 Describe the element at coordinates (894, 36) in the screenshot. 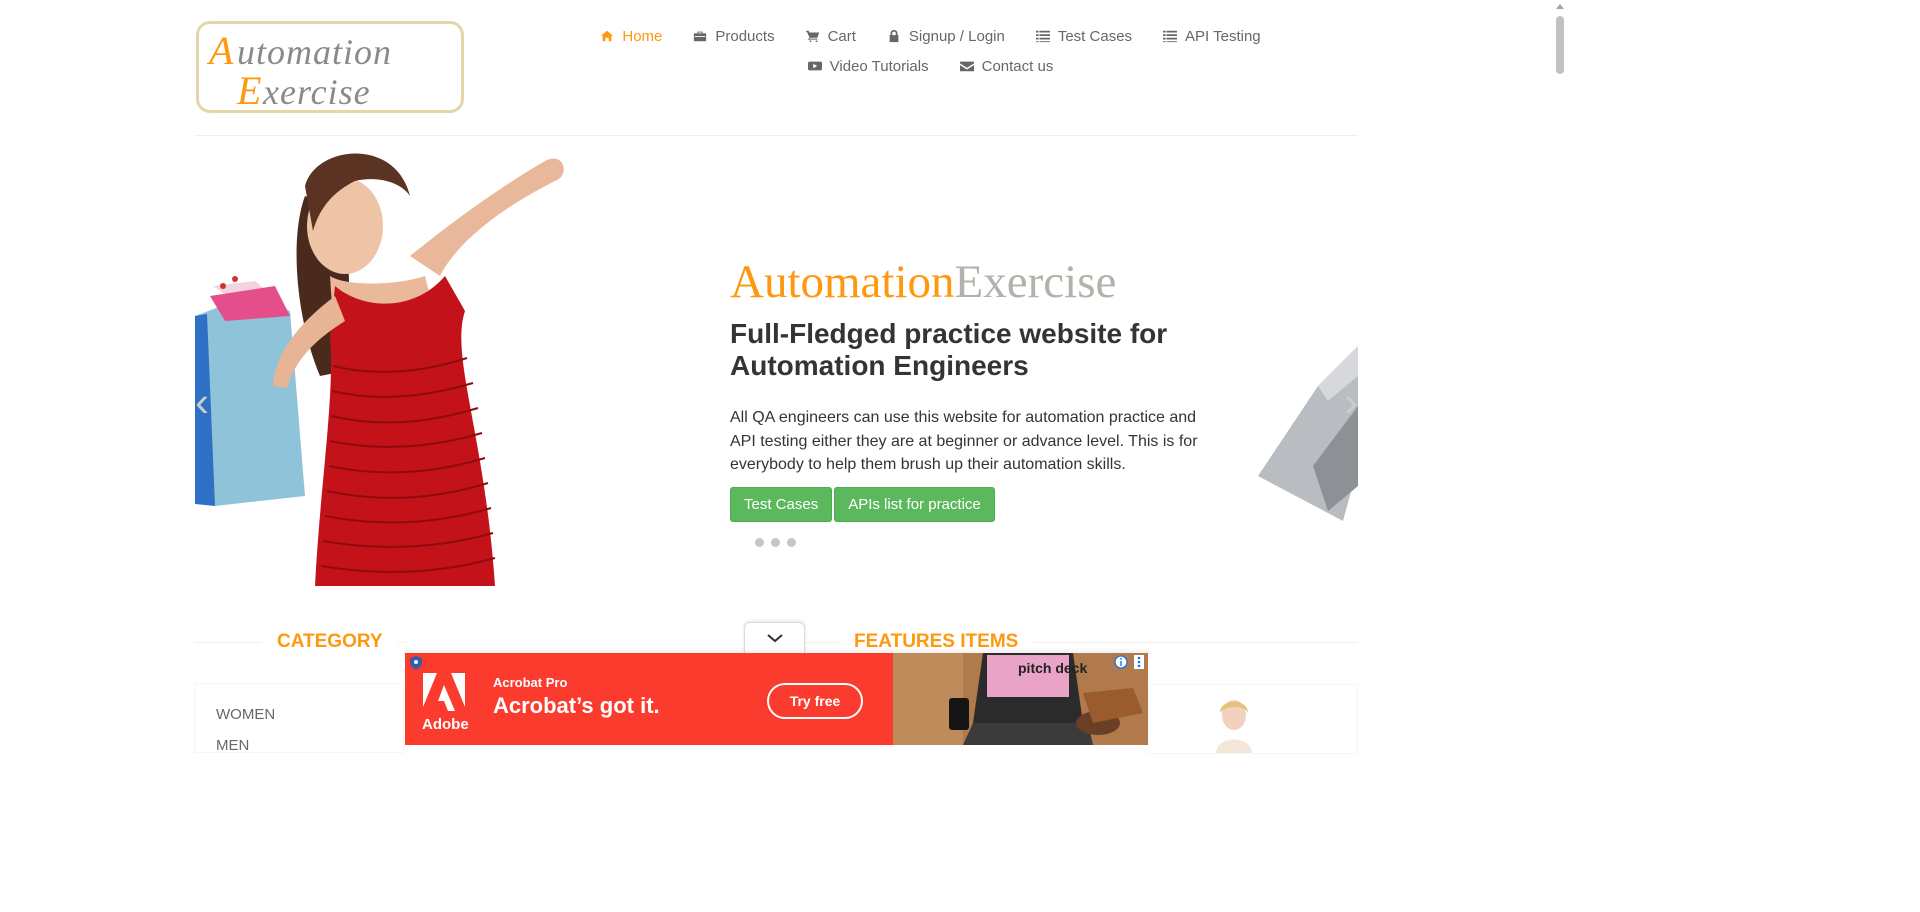

I see `lock-icon` at that location.